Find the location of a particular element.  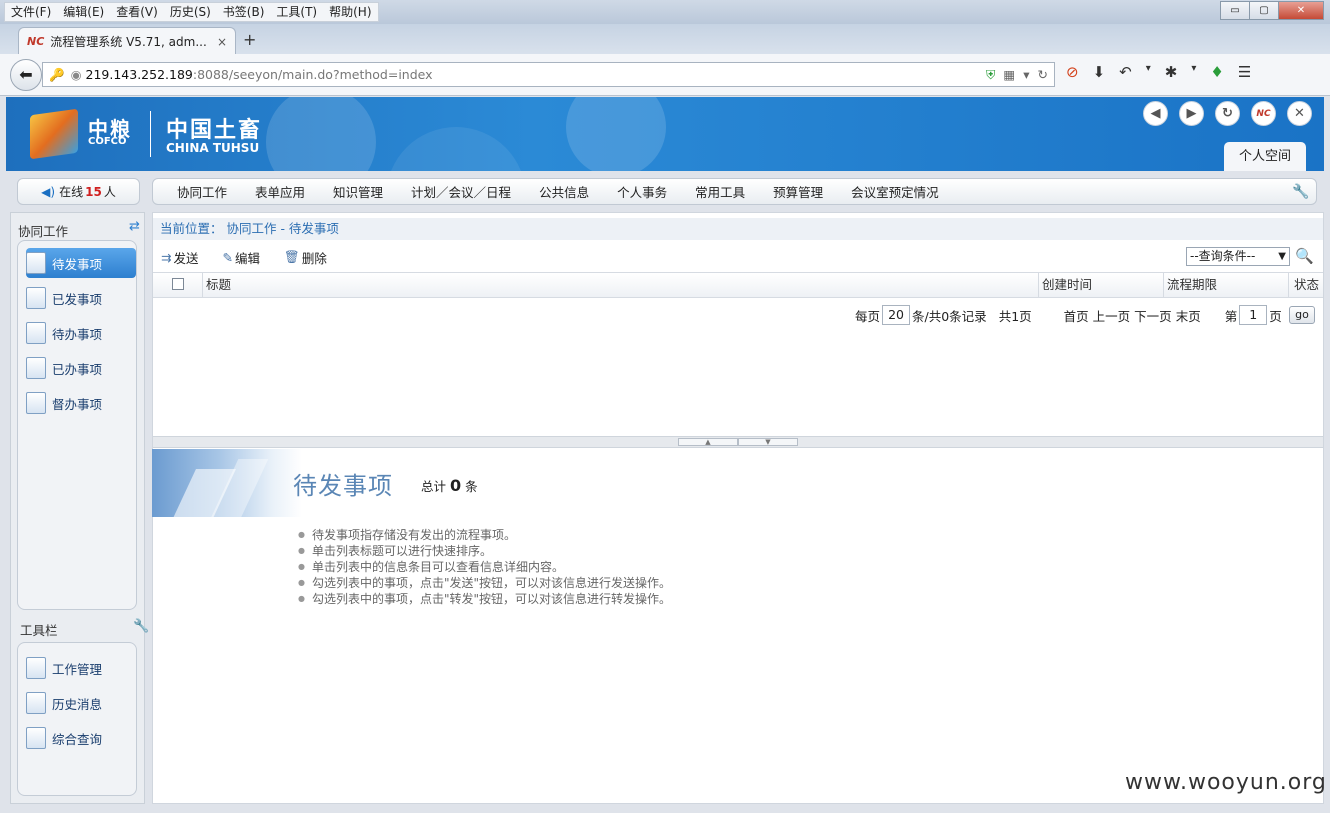

header-nc-icon: NC is located at coordinates (1263, 113).